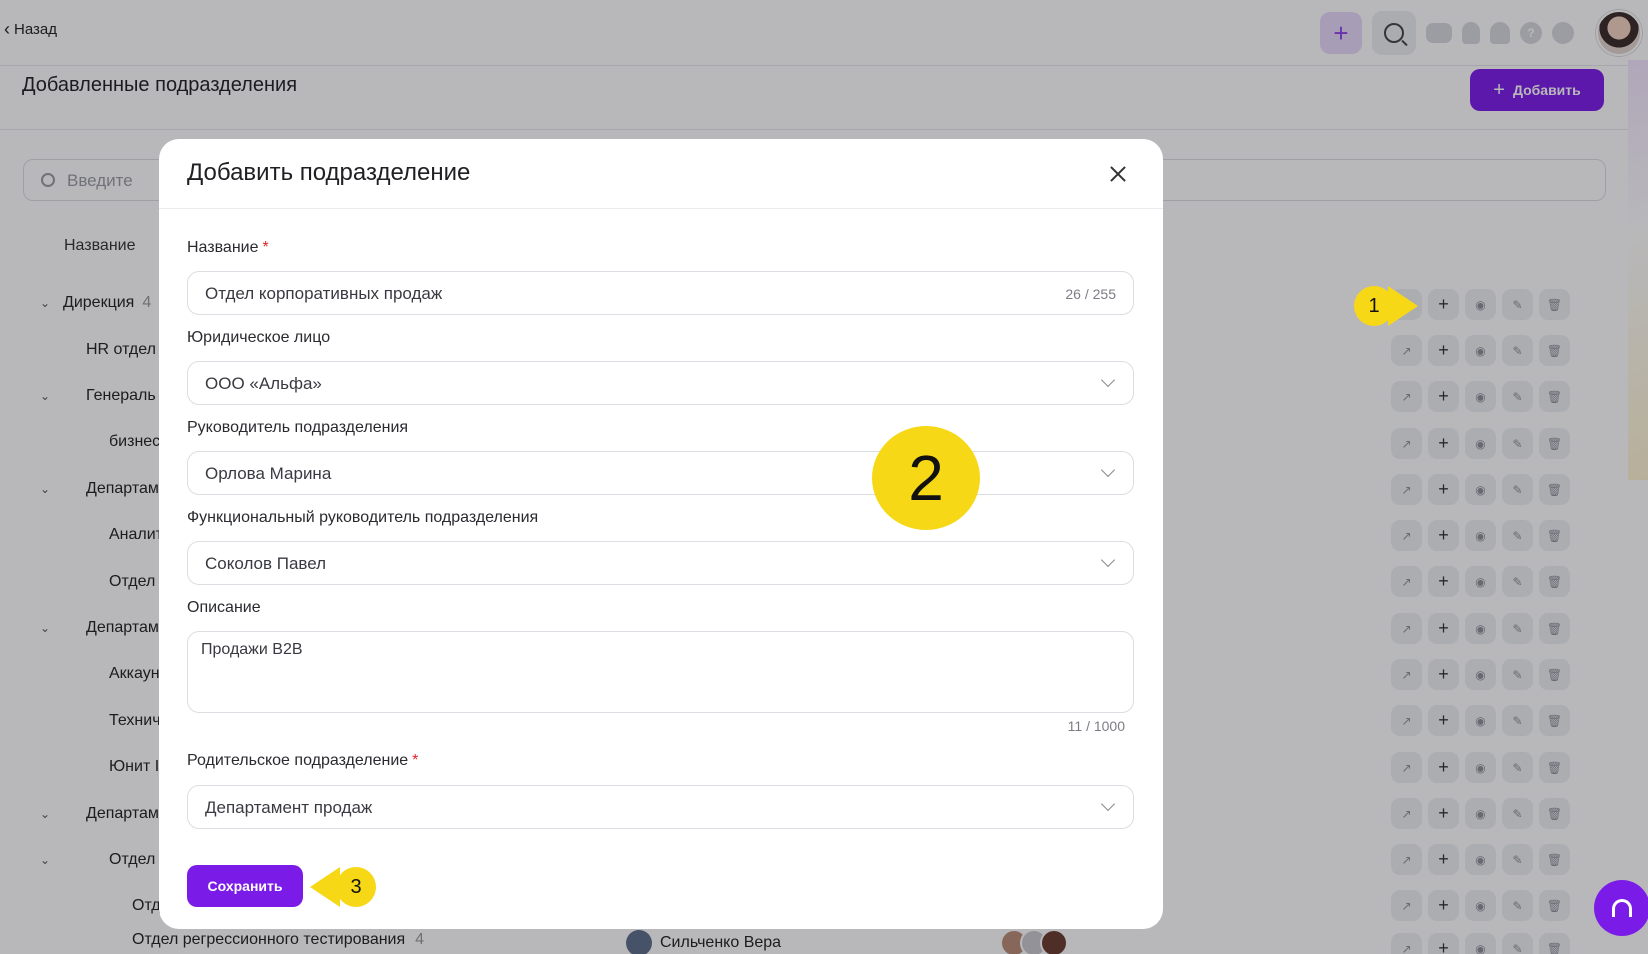 This screenshot has width=1648, height=954. What do you see at coordinates (266, 563) in the screenshot?
I see `functional-head-value: Соколов Павел` at bounding box center [266, 563].